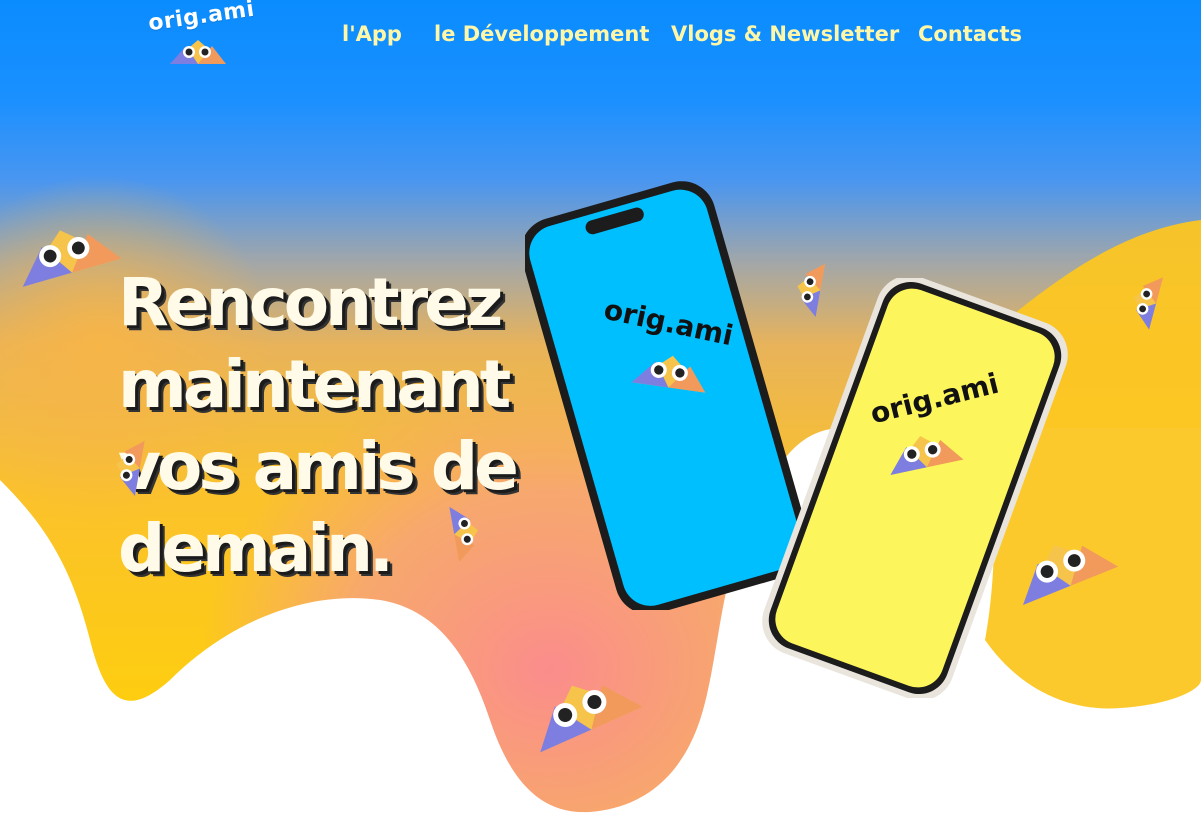 Image resolution: width=1201 pixels, height=823 pixels. Describe the element at coordinates (372, 34) in the screenshot. I see `nav-link-app: l'App` at that location.